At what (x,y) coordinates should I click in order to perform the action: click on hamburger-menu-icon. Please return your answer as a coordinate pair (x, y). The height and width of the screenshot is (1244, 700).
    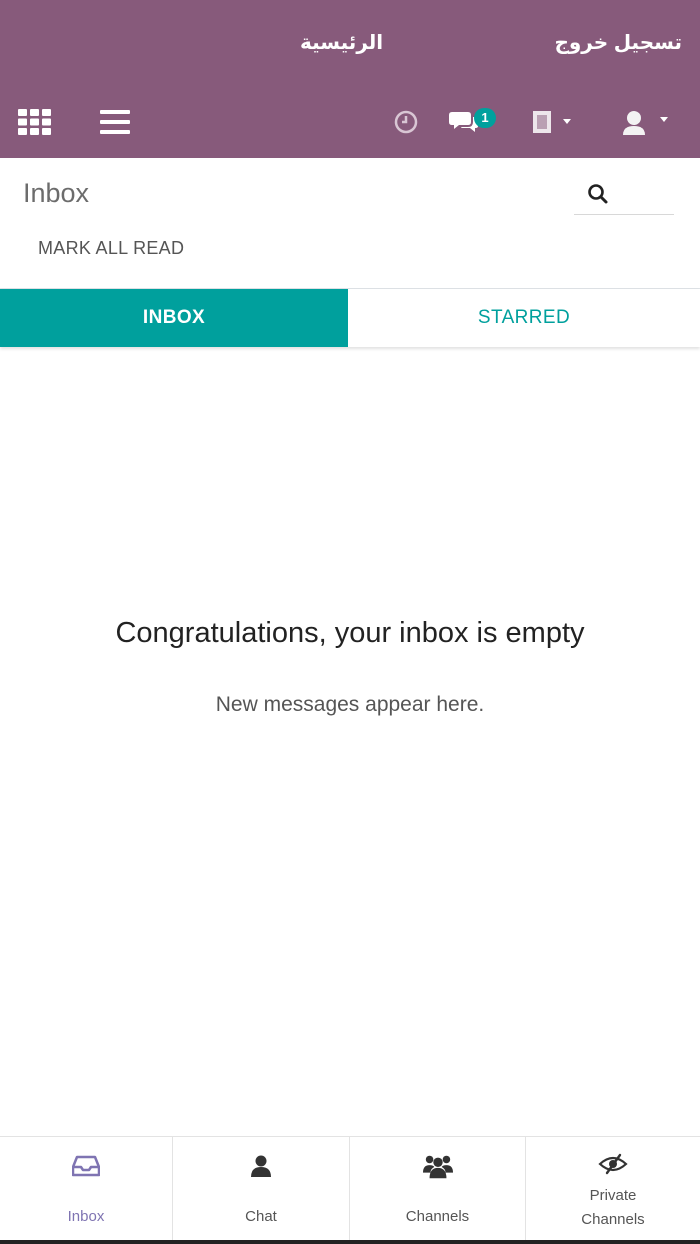
    Looking at the image, I should click on (115, 122).